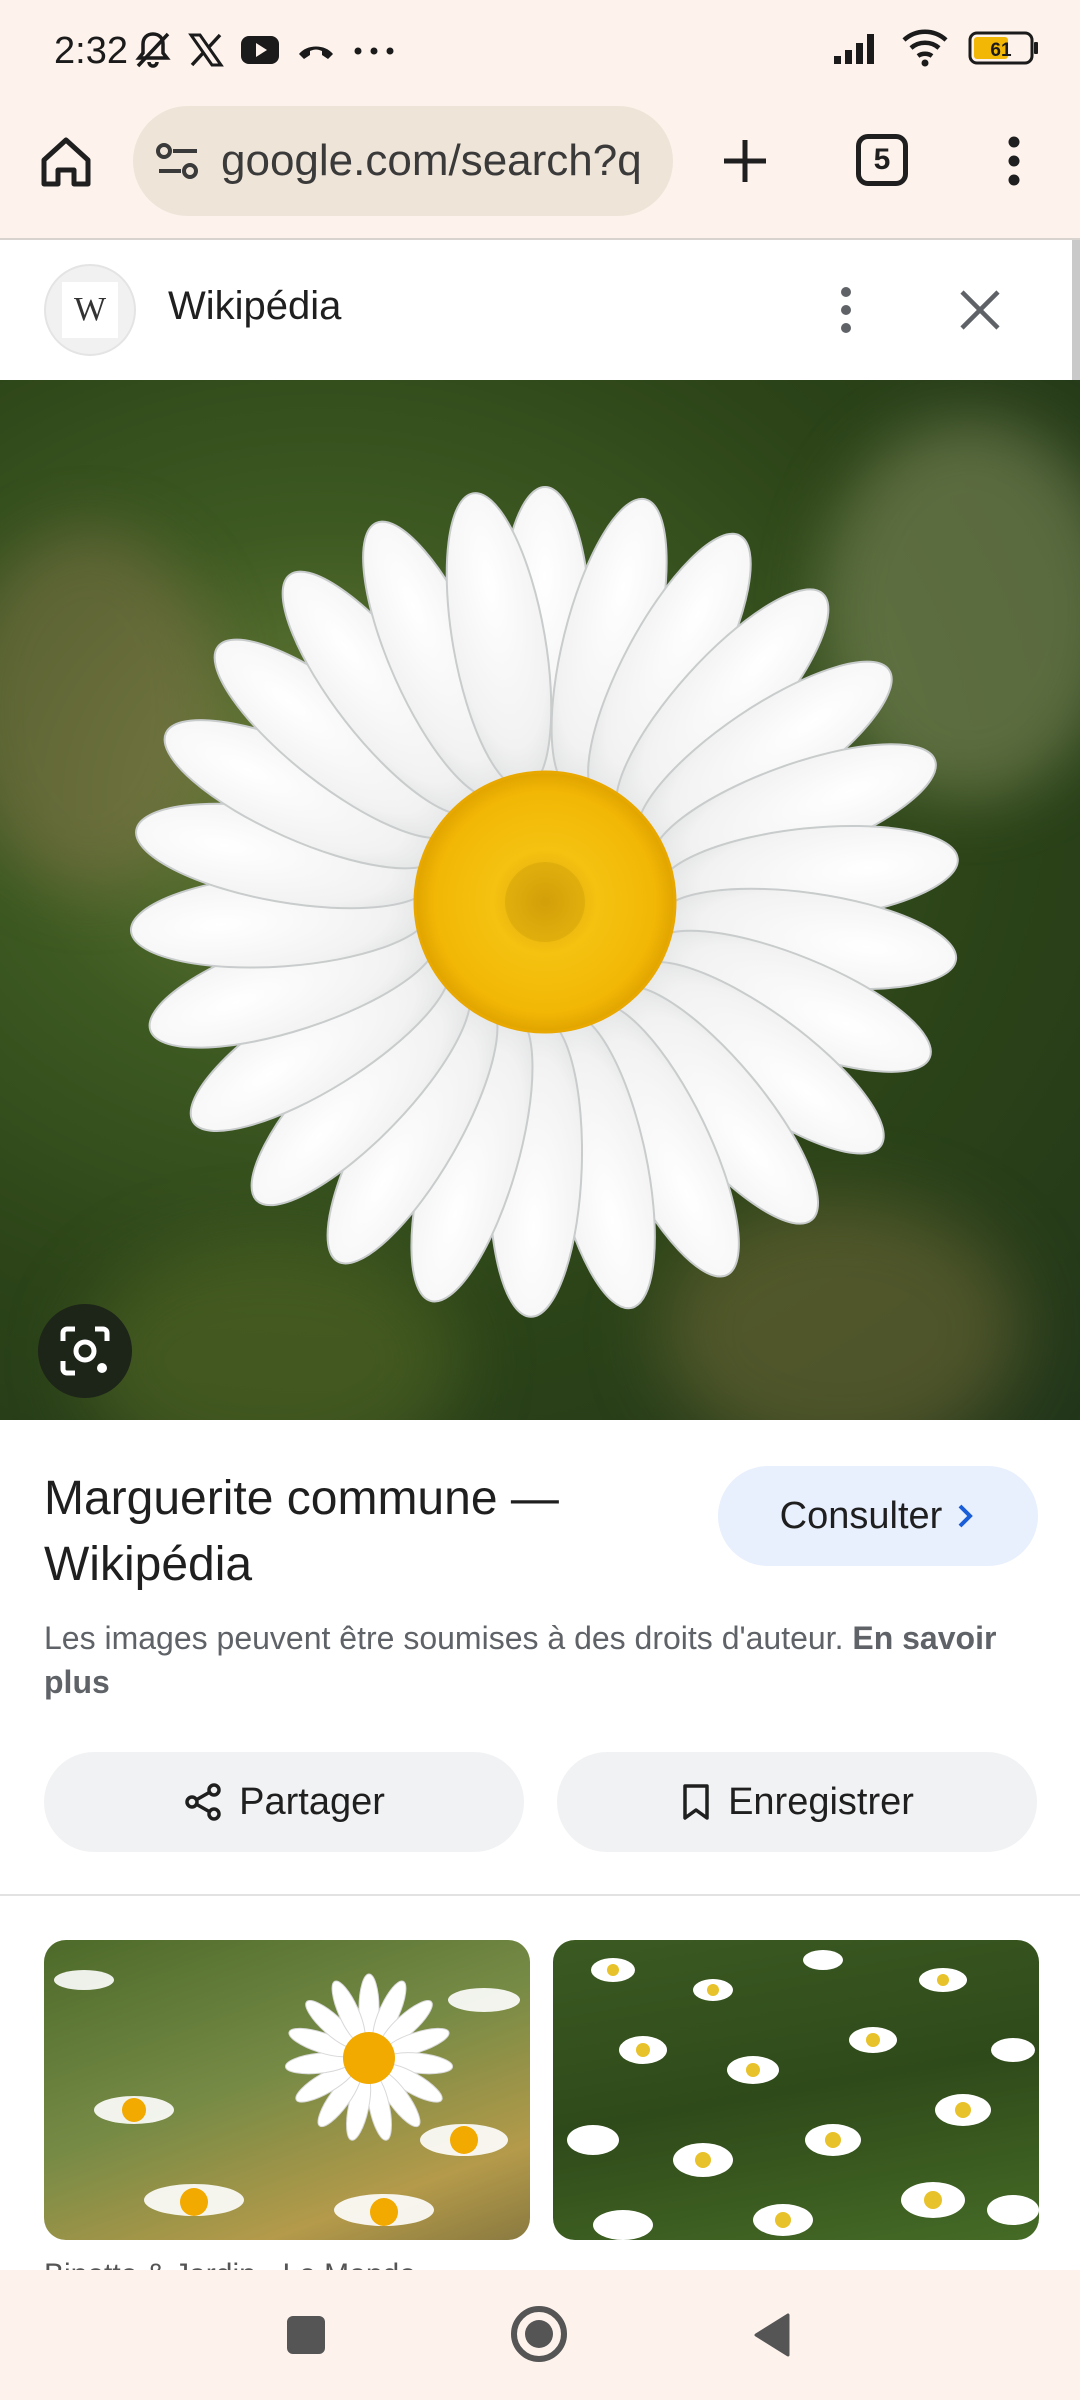 The height and width of the screenshot is (2400, 1080). I want to click on battery-icon: 61, so click(1004, 50).